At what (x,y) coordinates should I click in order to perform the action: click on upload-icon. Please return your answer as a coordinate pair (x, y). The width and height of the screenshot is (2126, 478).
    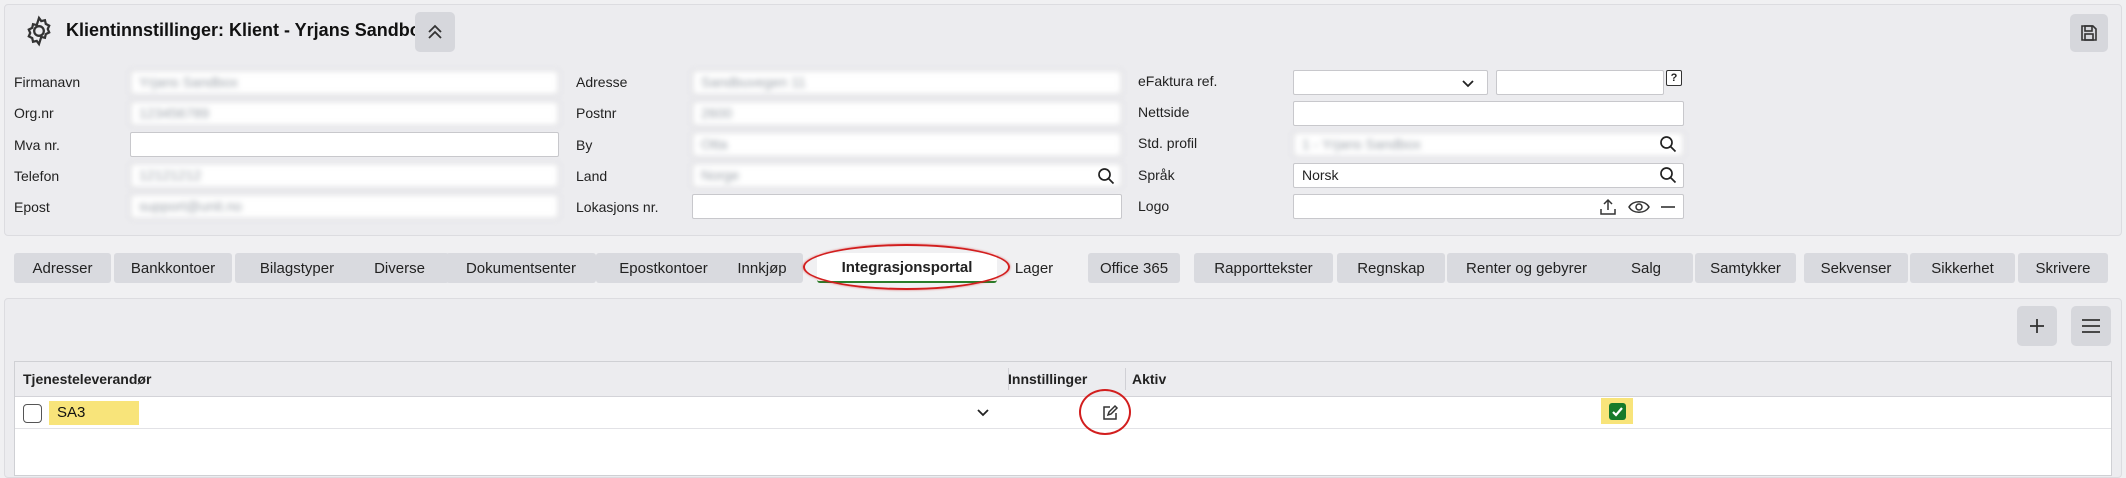
    Looking at the image, I should click on (1608, 207).